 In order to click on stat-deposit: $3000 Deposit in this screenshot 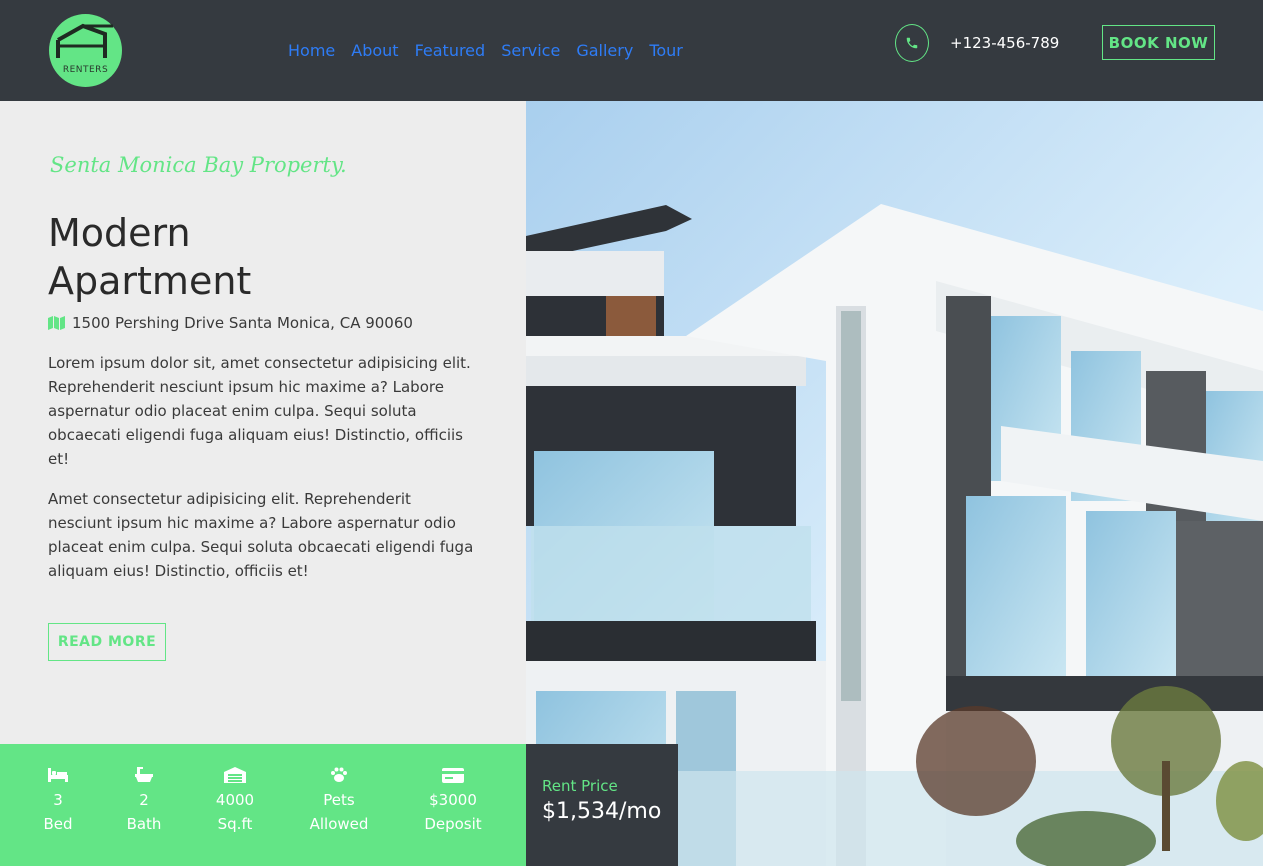, I will do `click(453, 800)`.